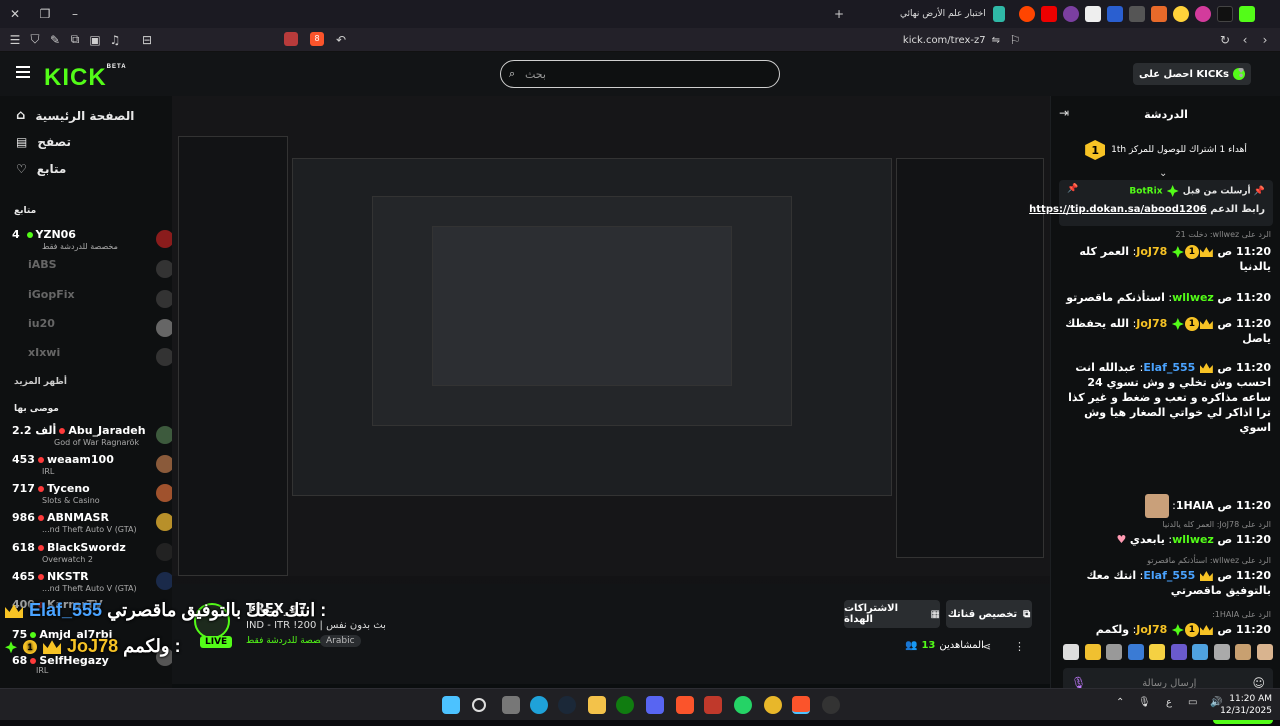 The width and height of the screenshot is (1280, 726). Describe the element at coordinates (1027, 14) in the screenshot. I see `tab-icon-reddit` at that location.